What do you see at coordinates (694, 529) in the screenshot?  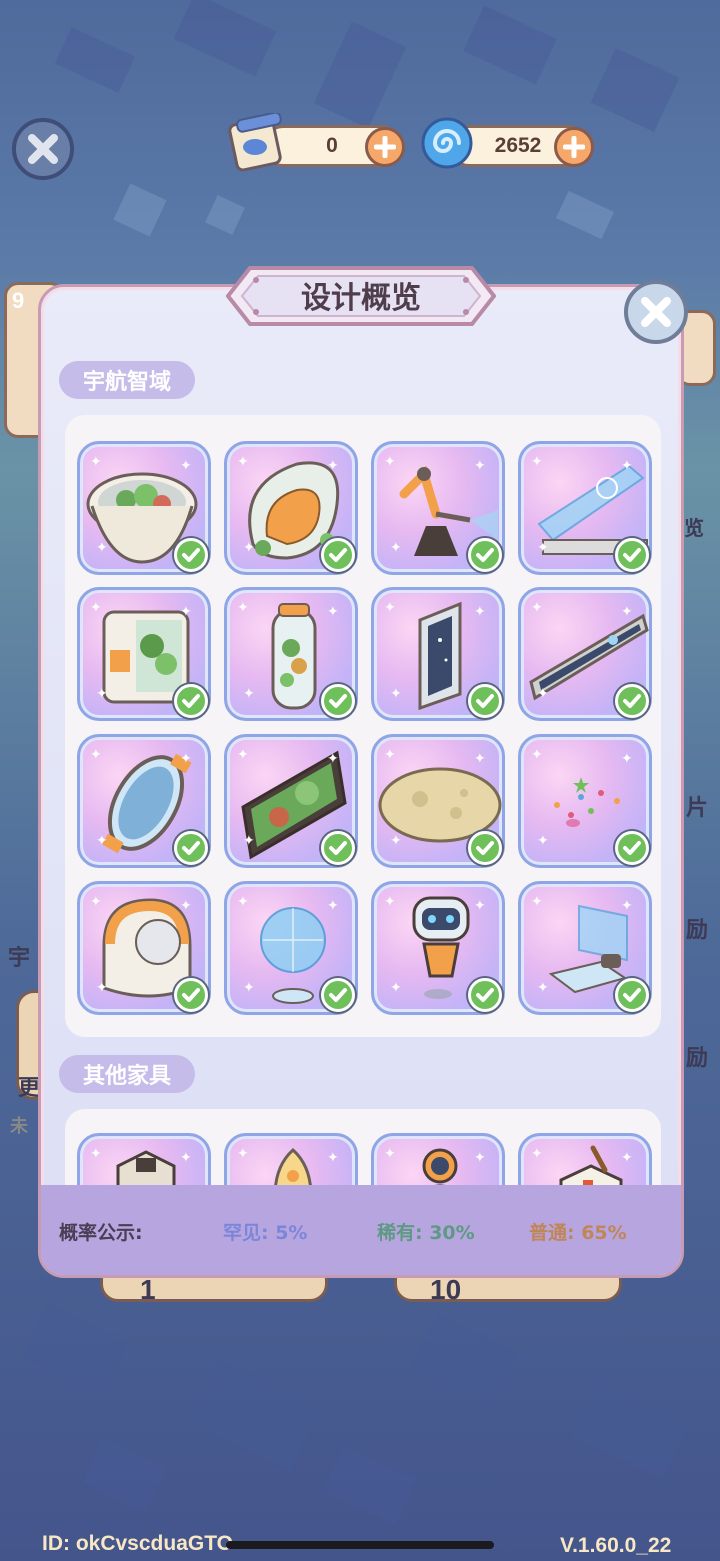 I see `bg-label: 览` at bounding box center [694, 529].